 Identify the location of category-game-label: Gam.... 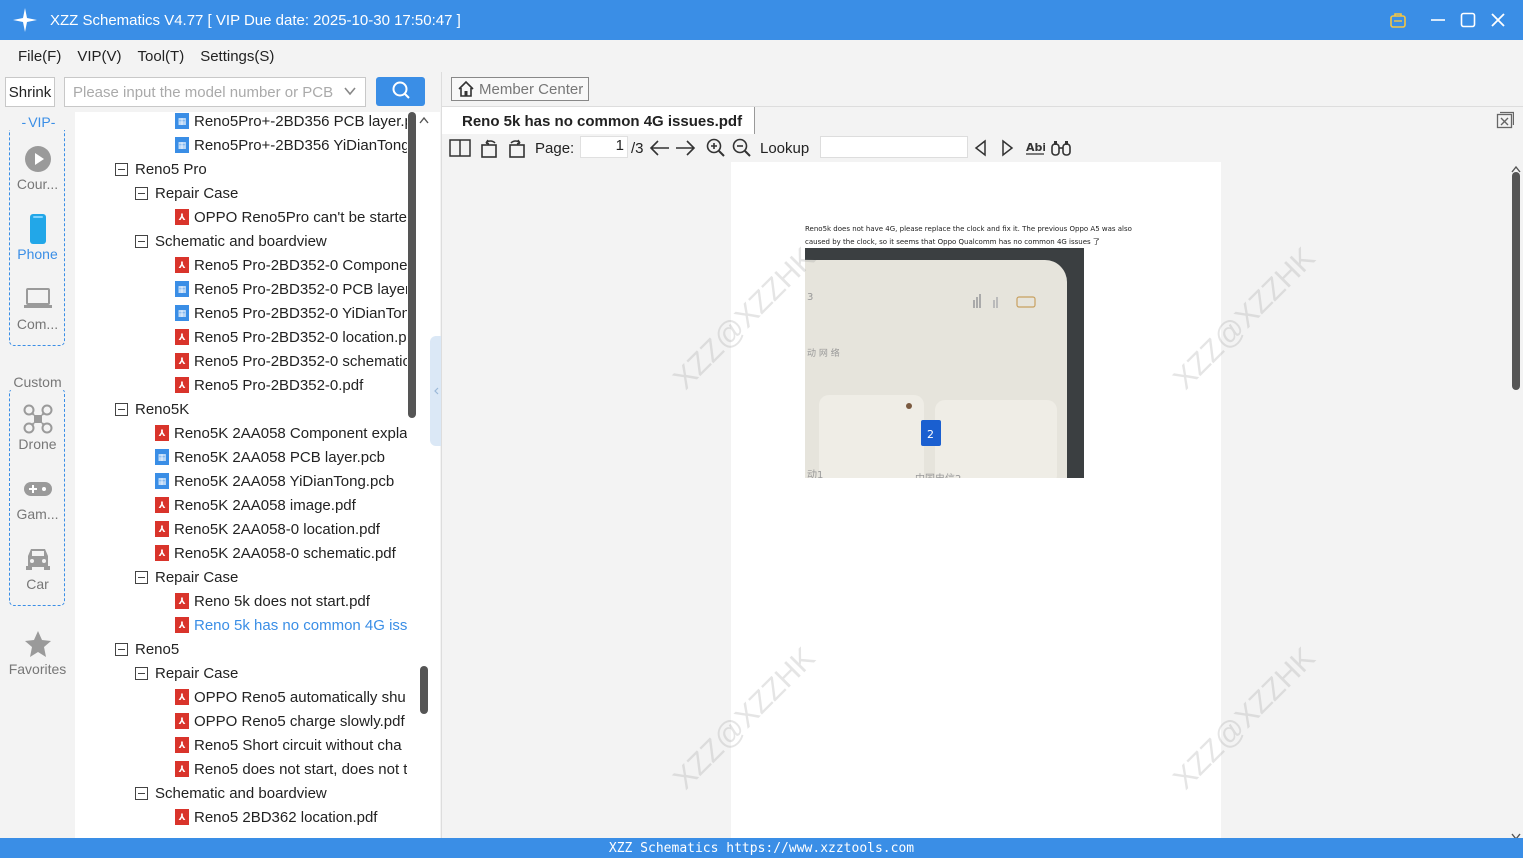
(37, 514).